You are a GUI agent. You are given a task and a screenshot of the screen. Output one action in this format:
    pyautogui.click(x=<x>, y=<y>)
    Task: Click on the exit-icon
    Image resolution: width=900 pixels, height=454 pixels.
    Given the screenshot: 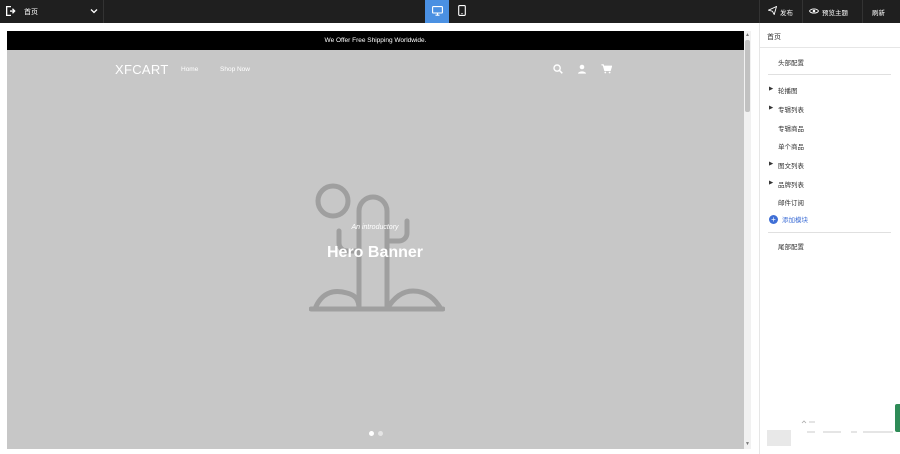 What is the action you would take?
    pyautogui.click(x=10, y=11)
    